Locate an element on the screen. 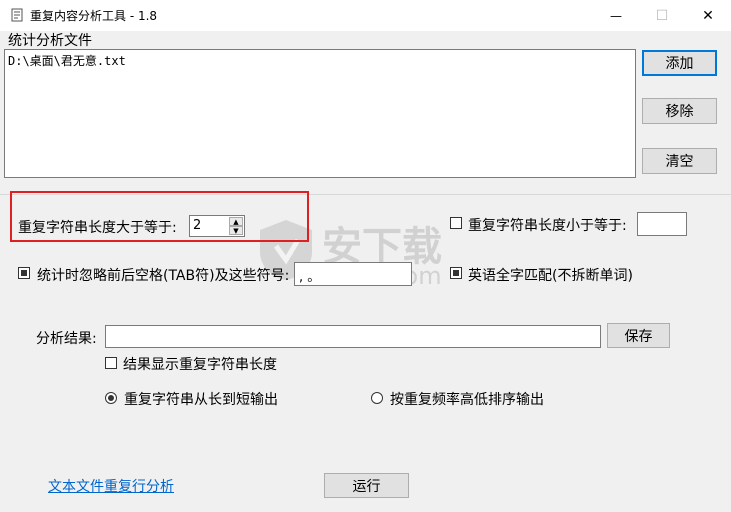  min-length-spinner: 2 ▲ ▼ is located at coordinates (217, 226).